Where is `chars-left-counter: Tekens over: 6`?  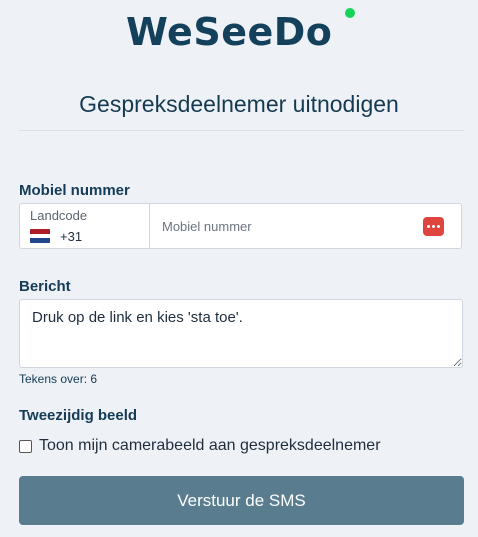 chars-left-counter: Tekens over: 6 is located at coordinates (58, 379).